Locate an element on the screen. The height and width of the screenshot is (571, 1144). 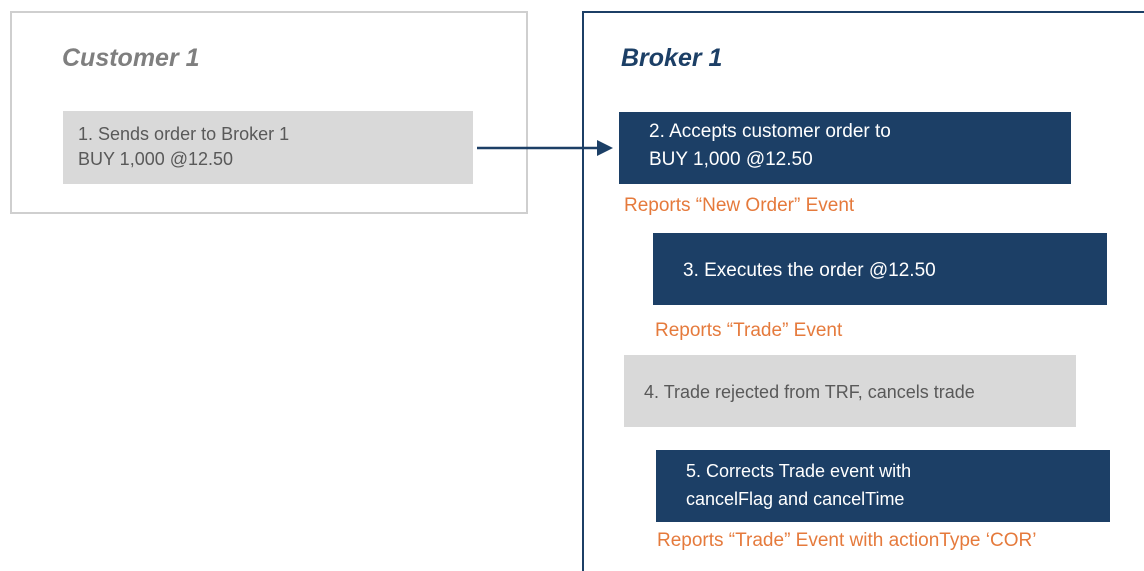
broker-title: Broker 1 is located at coordinates (672, 58).